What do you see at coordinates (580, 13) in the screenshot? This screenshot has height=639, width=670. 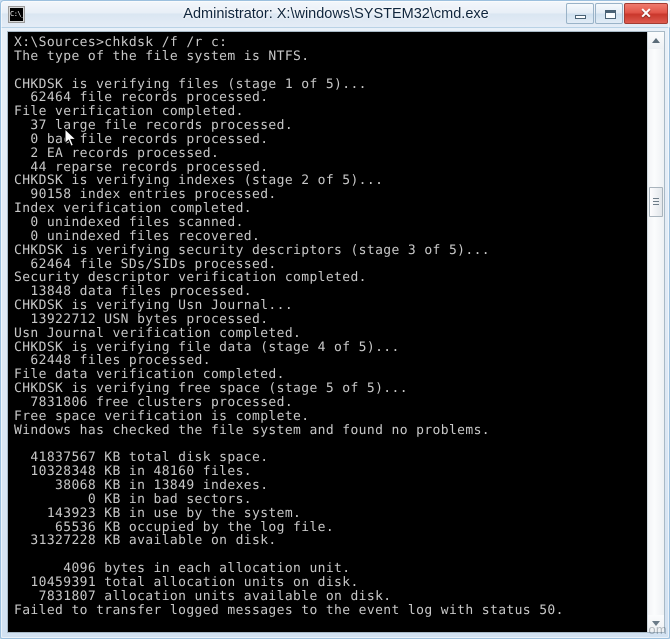 I see `minimize-button` at bounding box center [580, 13].